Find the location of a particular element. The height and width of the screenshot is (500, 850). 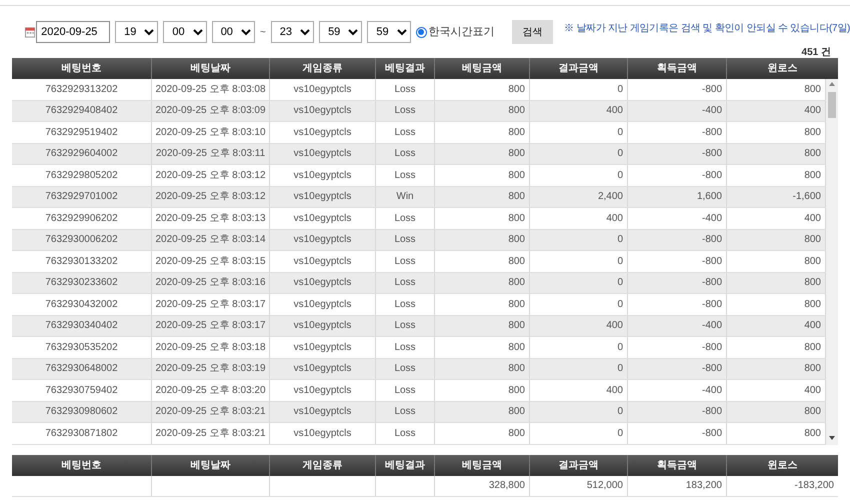

minute-select: 59 is located at coordinates (340, 32).